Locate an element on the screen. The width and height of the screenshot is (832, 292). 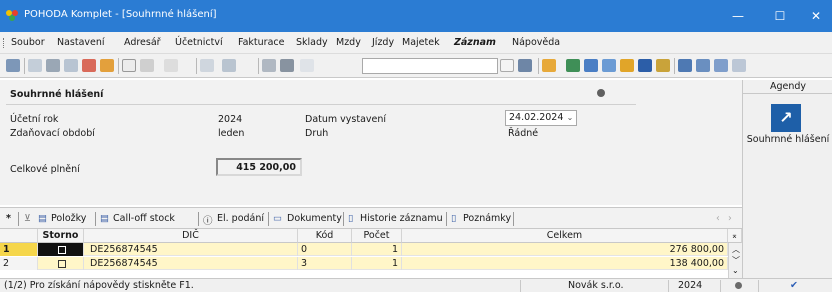
open-folder-icon is located at coordinates (549, 65).